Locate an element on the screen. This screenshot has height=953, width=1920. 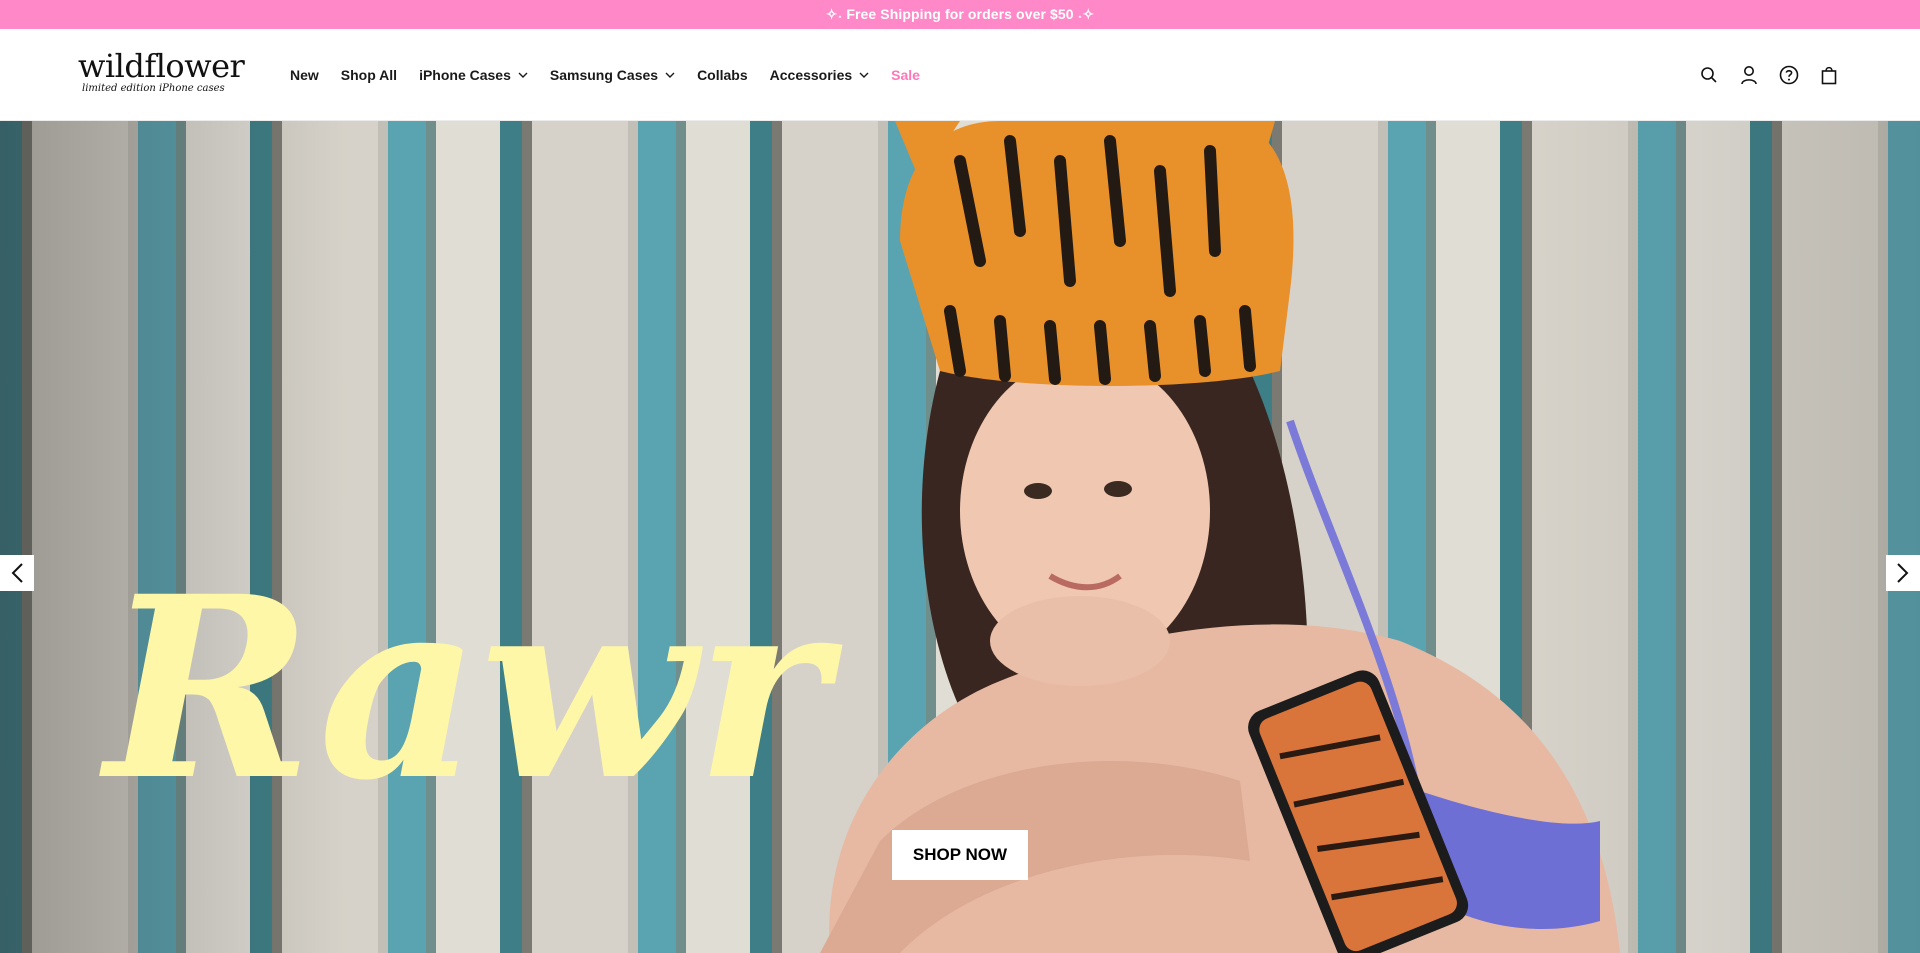
slideshow-prev-button is located at coordinates (17, 573).